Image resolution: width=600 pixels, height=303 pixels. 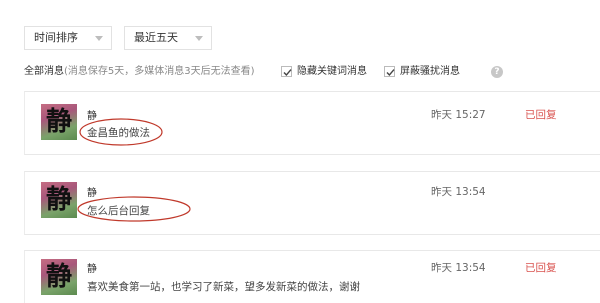 What do you see at coordinates (44, 71) in the screenshot?
I see `all-messages-label: 全部消息` at bounding box center [44, 71].